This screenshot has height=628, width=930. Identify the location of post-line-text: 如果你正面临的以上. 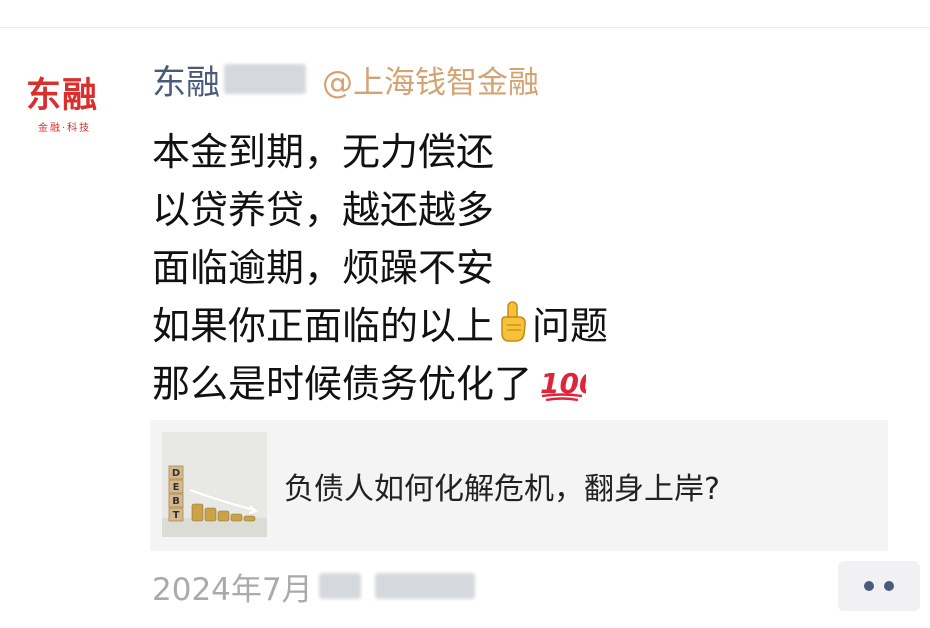
(323, 326).